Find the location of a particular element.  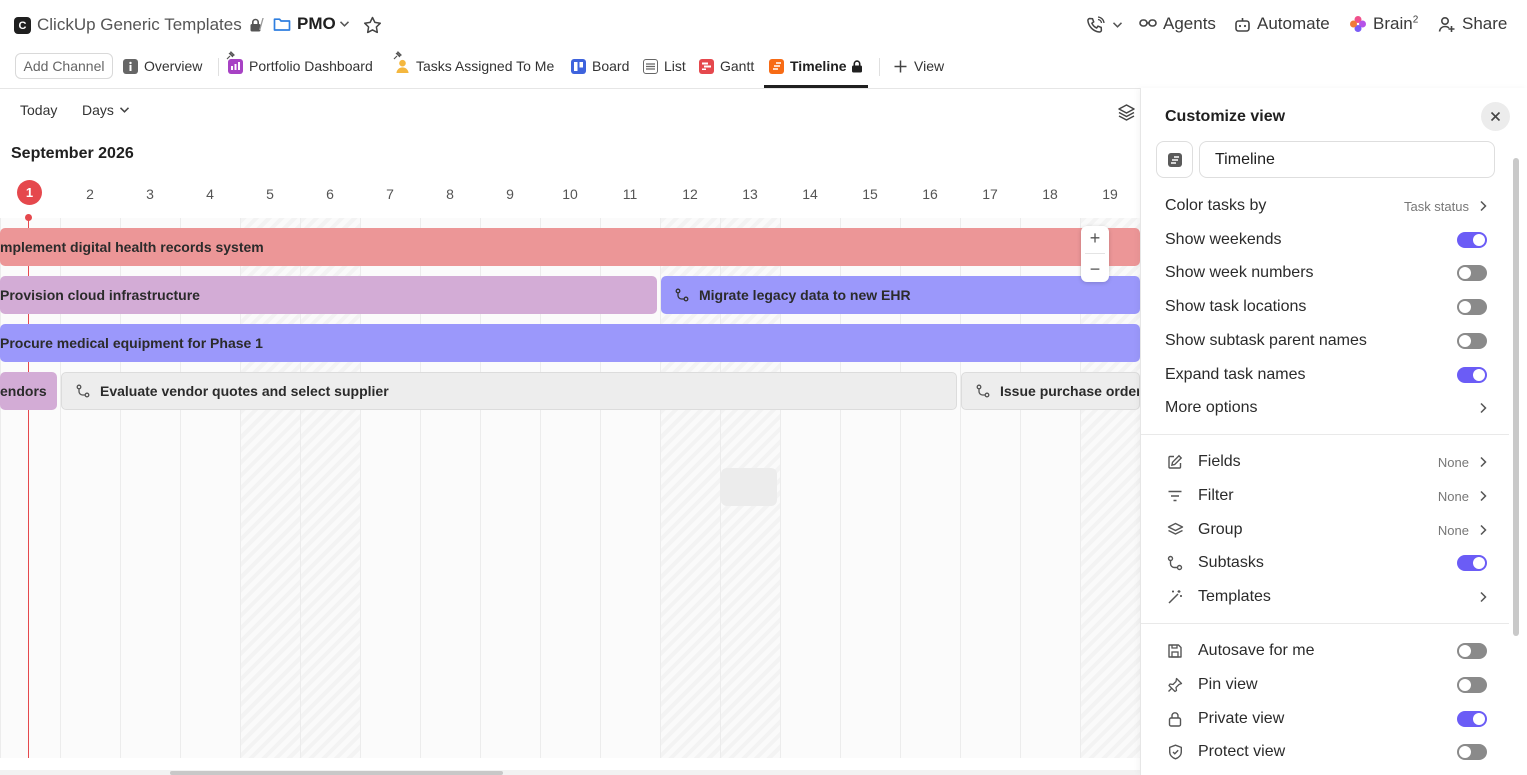

scale-dropdown: Days is located at coordinates (106, 110).